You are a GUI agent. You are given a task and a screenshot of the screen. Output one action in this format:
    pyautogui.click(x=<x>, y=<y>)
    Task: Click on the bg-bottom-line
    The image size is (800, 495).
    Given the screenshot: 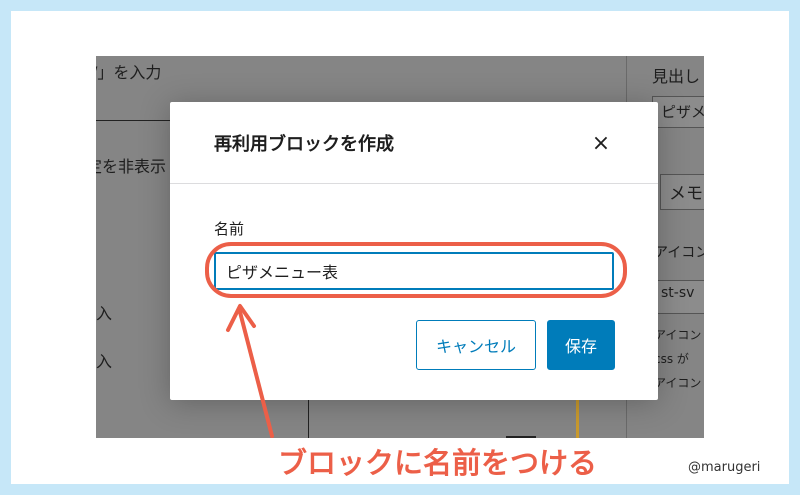 What is the action you would take?
    pyautogui.click(x=521, y=437)
    